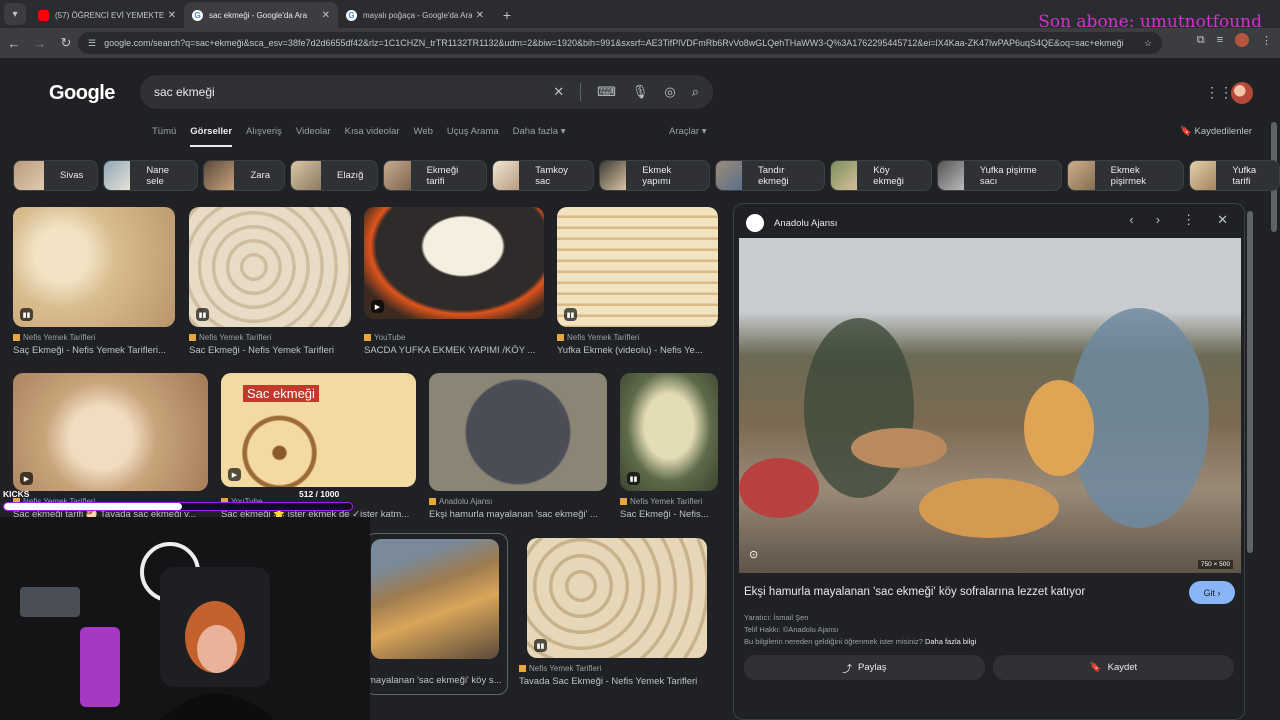  I want to click on chip: Yufka tarifi, so click(1234, 175).